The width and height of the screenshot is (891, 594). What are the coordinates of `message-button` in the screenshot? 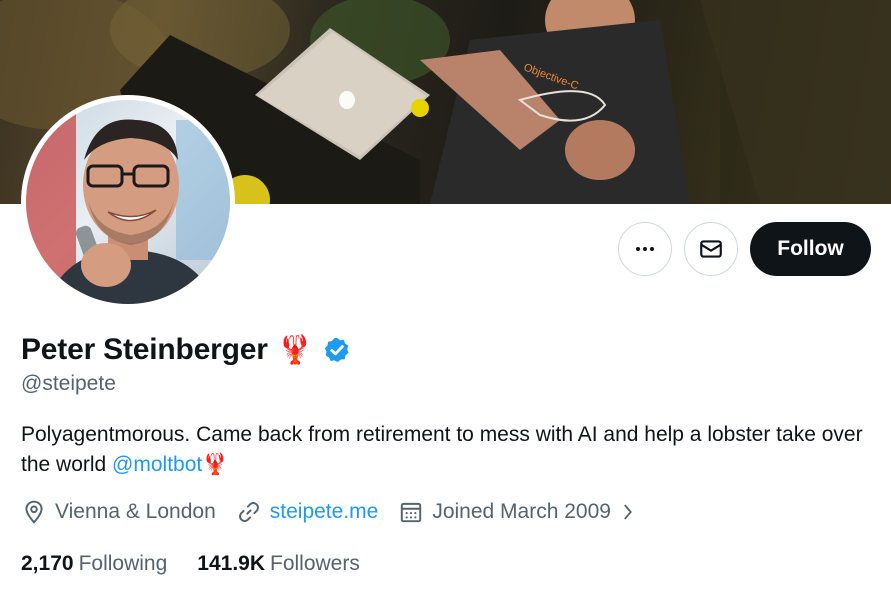 It's located at (711, 249).